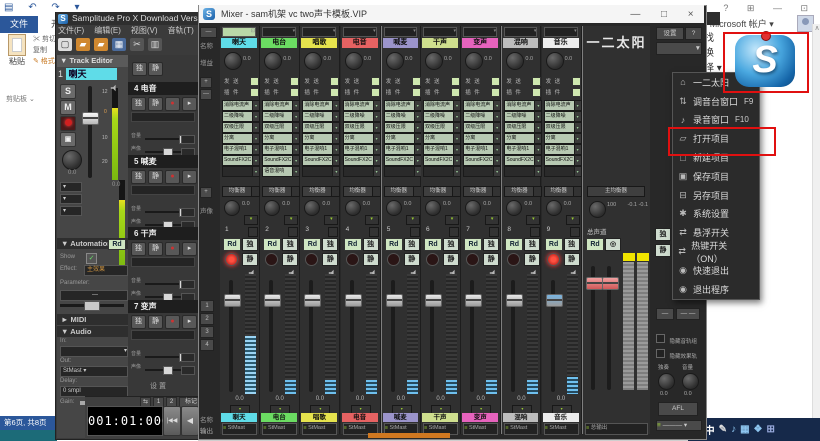 The height and width of the screenshot is (441, 820). Describe the element at coordinates (94, 371) in the screenshot. I see `audio-out-dropdown: StMast ▾` at that location.